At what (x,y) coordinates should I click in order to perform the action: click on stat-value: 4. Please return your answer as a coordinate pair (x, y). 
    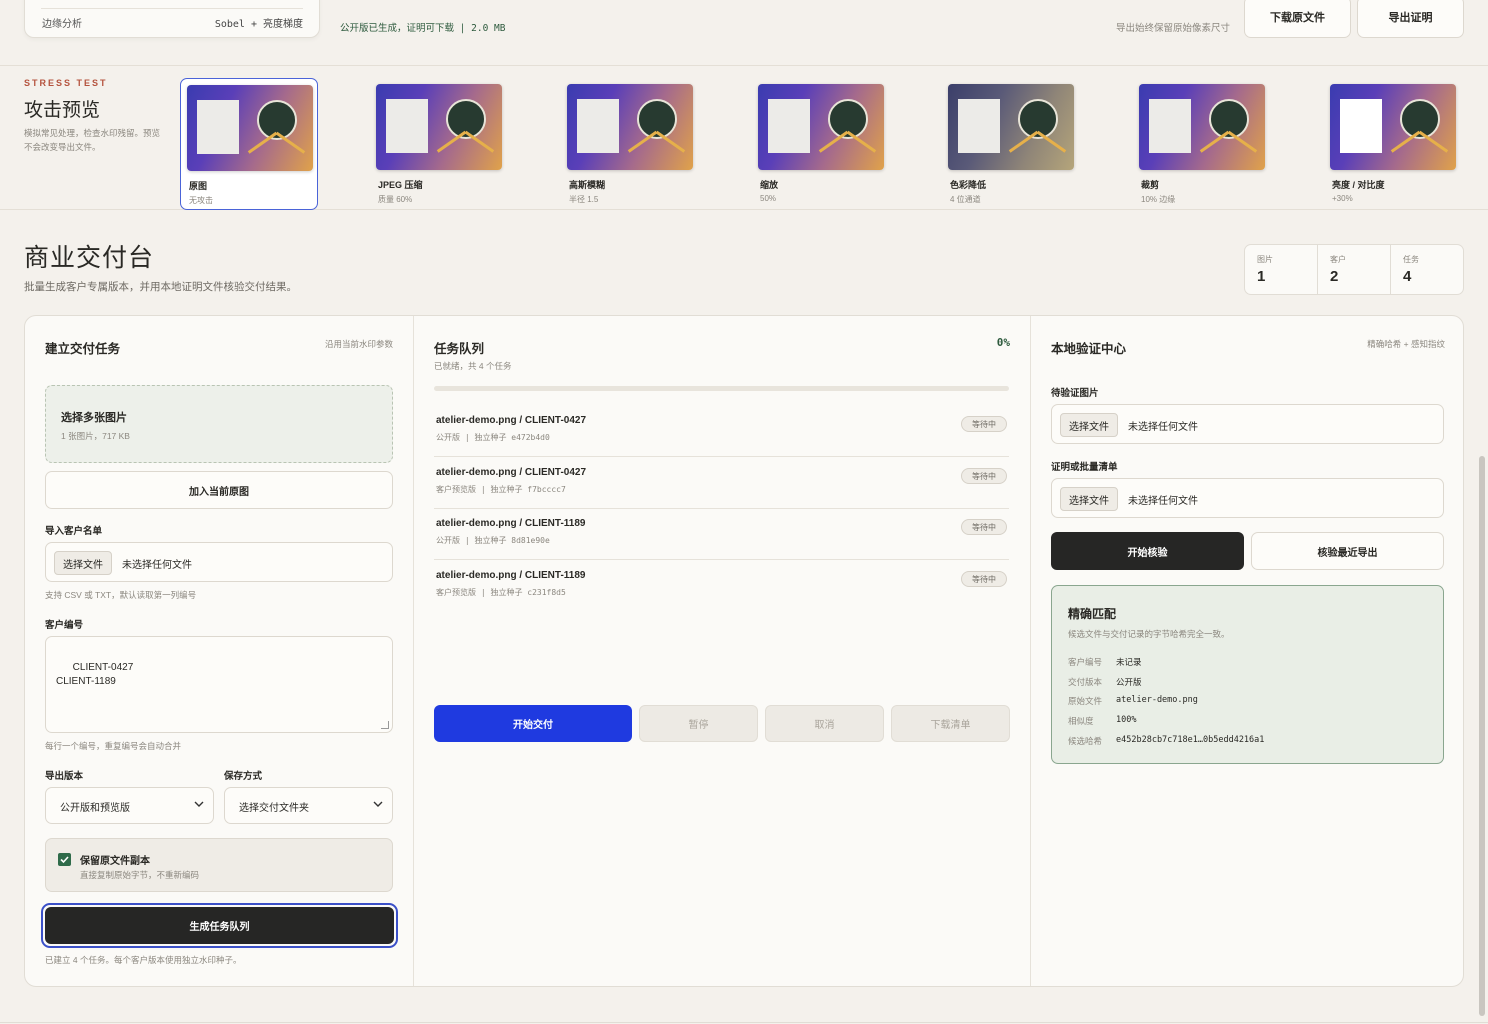
    Looking at the image, I should click on (1407, 276).